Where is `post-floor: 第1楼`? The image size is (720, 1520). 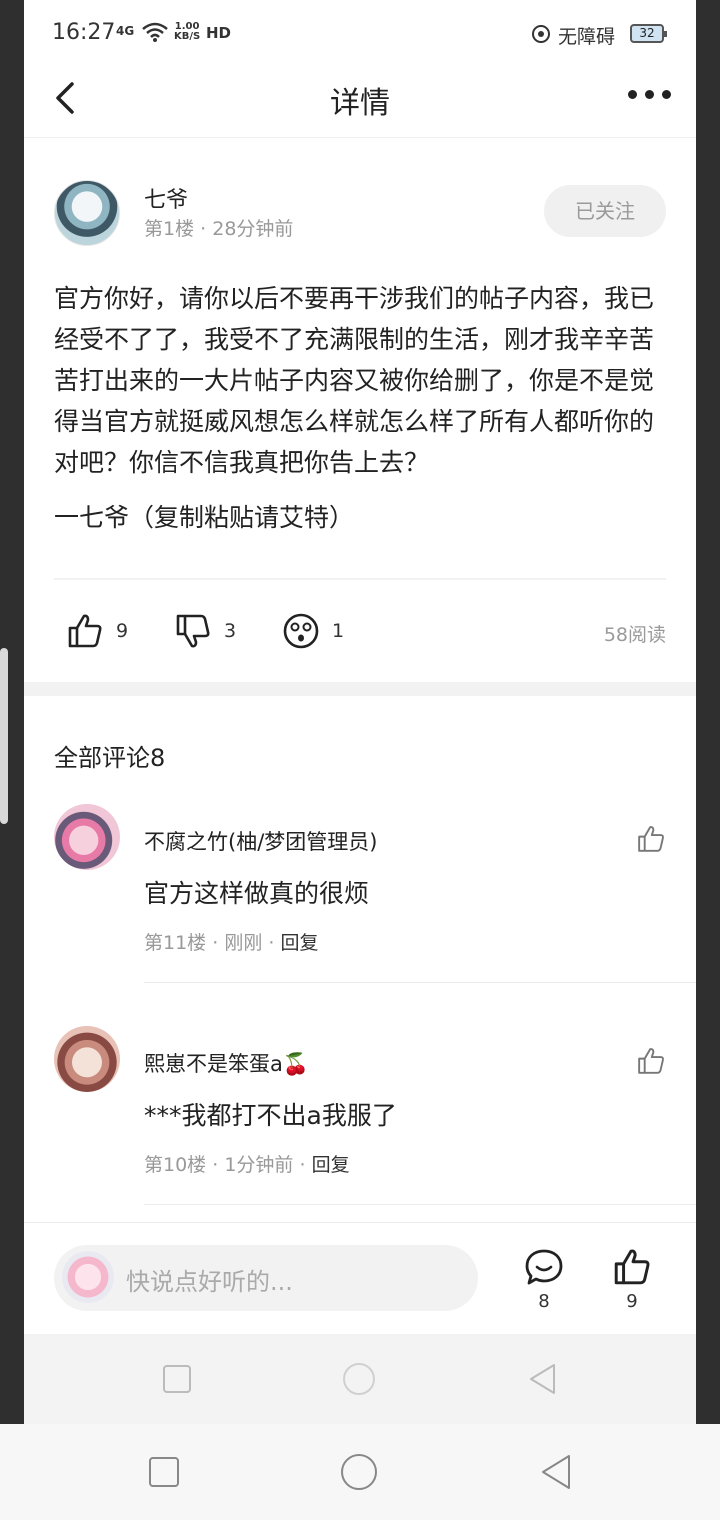
post-floor: 第1楼 is located at coordinates (169, 229).